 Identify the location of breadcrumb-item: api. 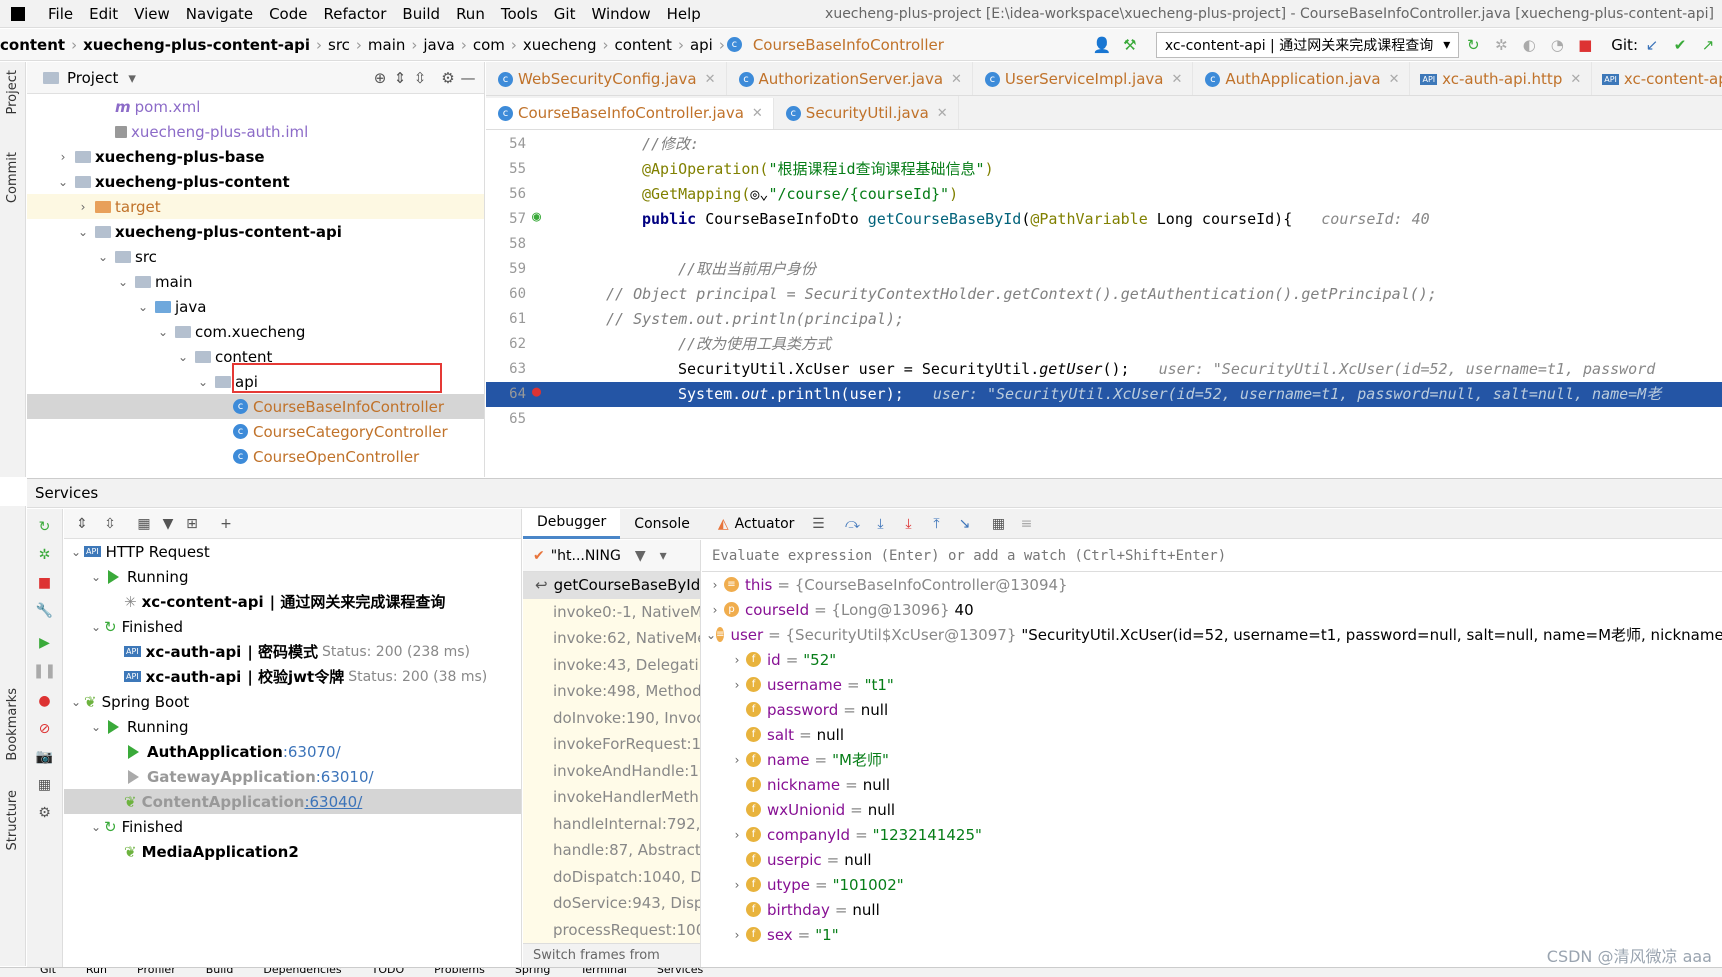
(701, 45).